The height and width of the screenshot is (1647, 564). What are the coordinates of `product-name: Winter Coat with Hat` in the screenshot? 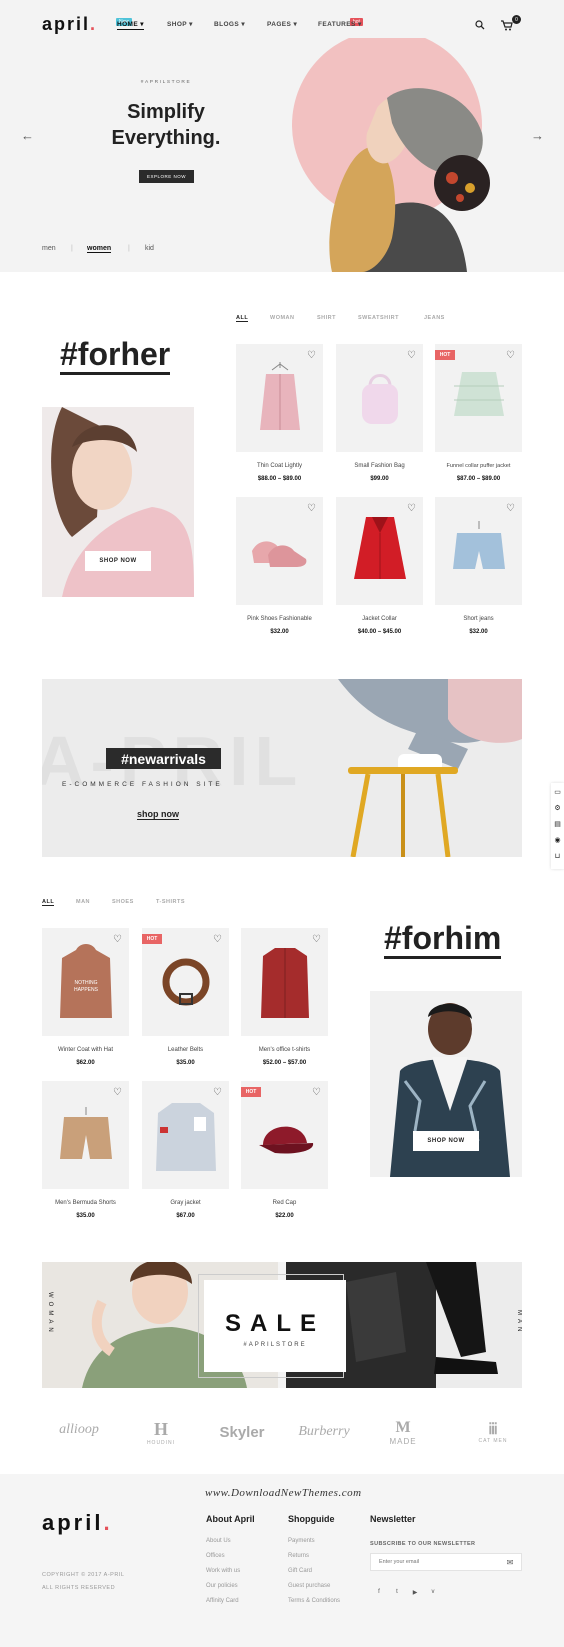 It's located at (85, 1050).